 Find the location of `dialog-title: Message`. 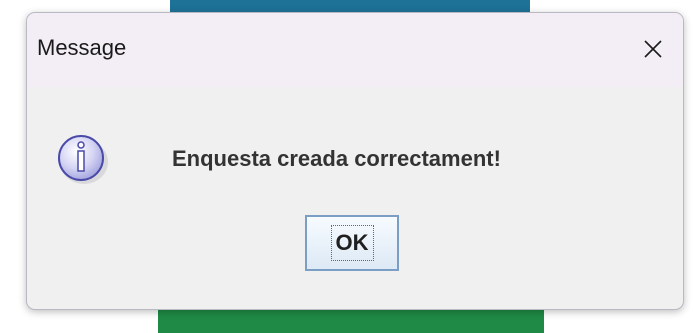

dialog-title: Message is located at coordinates (82, 47).